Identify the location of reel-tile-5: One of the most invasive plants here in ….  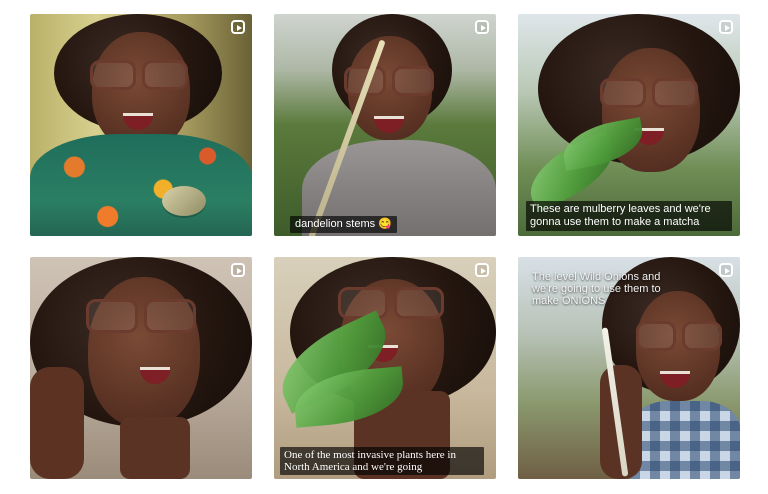
(385, 368).